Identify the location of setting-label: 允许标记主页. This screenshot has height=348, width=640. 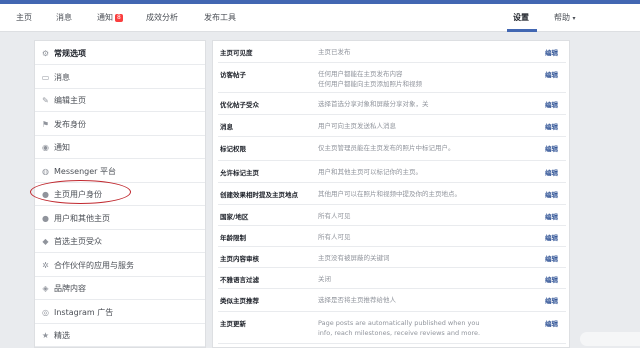
(239, 173).